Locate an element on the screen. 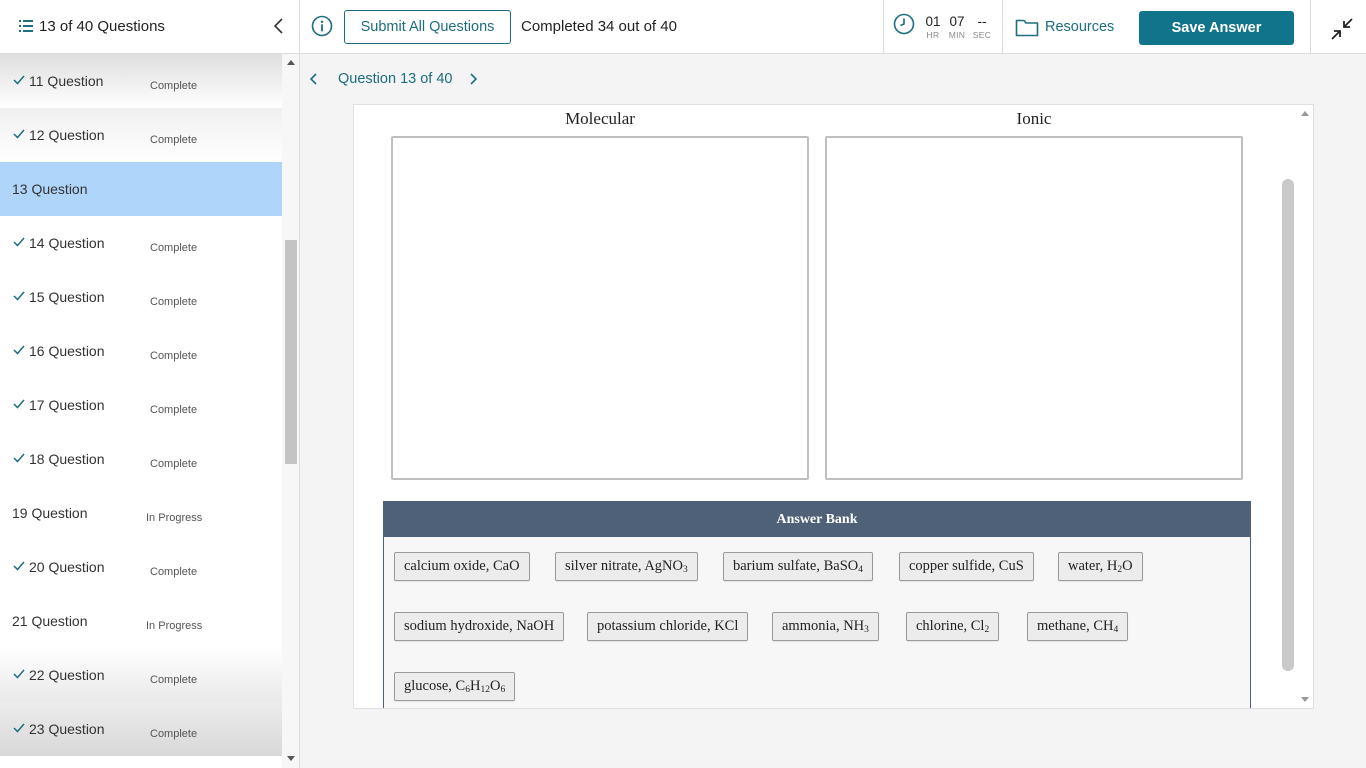 The height and width of the screenshot is (768, 1366). info-icon is located at coordinates (322, 26).